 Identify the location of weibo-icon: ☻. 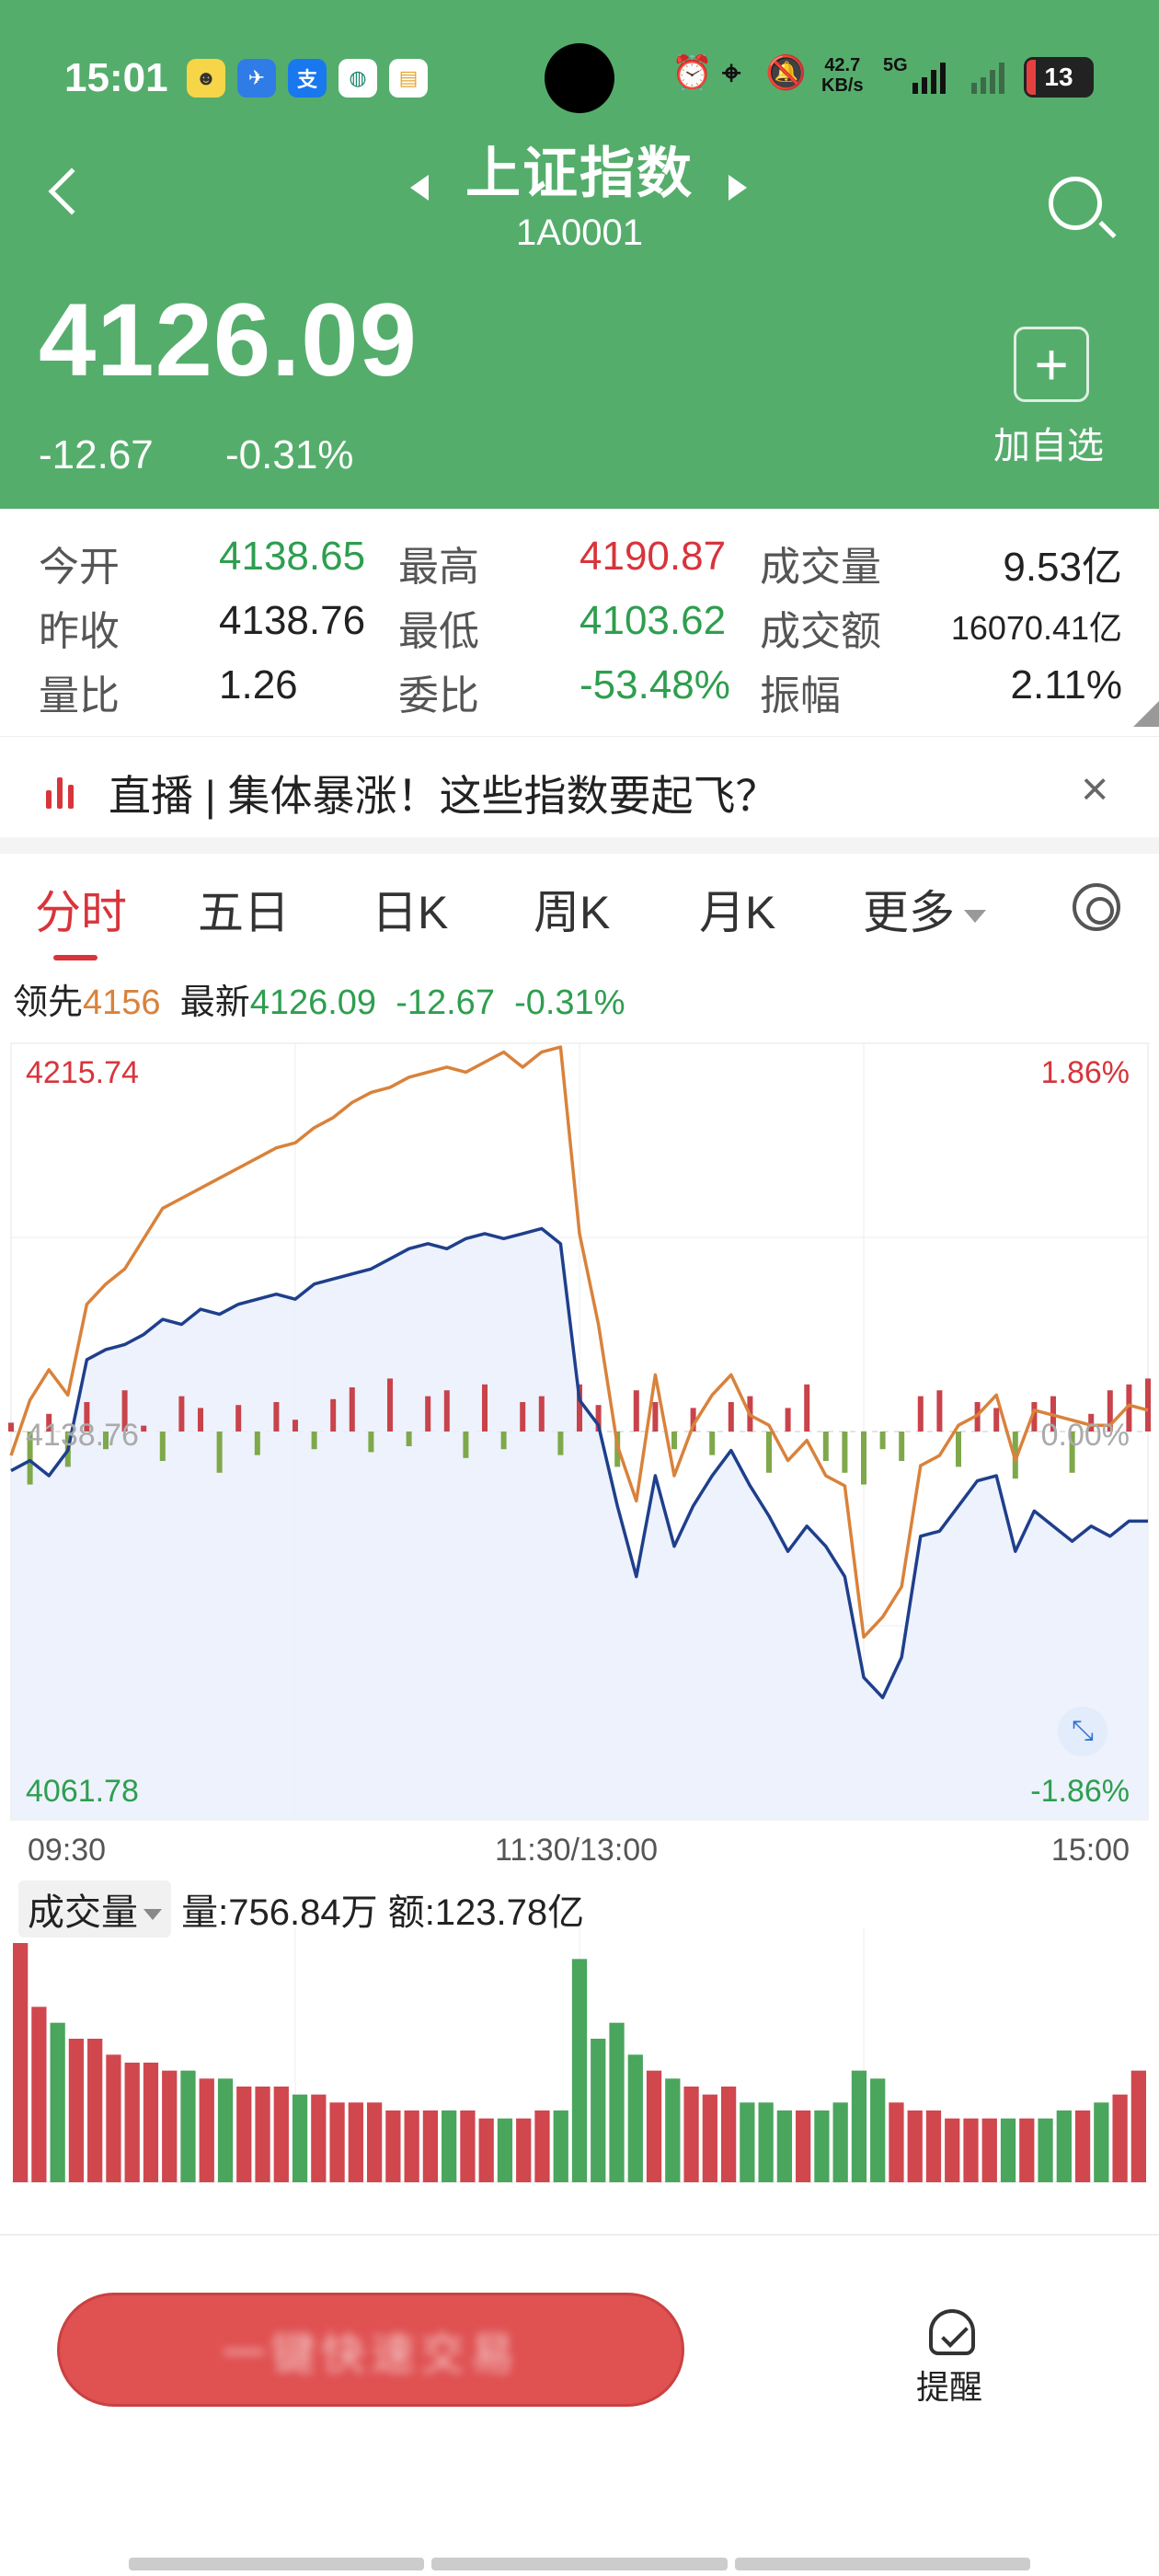
(206, 78).